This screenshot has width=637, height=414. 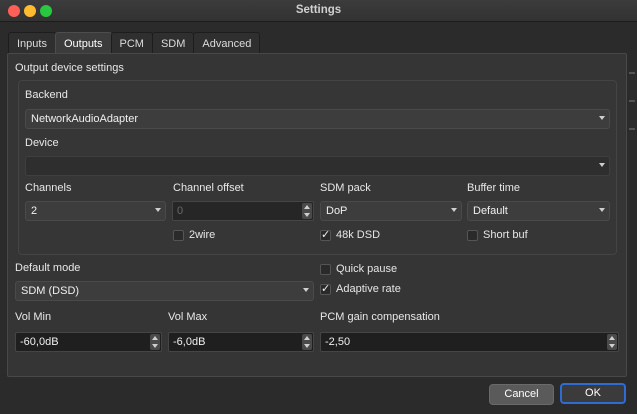 I want to click on vol-min-label: Vol Min, so click(x=33, y=317).